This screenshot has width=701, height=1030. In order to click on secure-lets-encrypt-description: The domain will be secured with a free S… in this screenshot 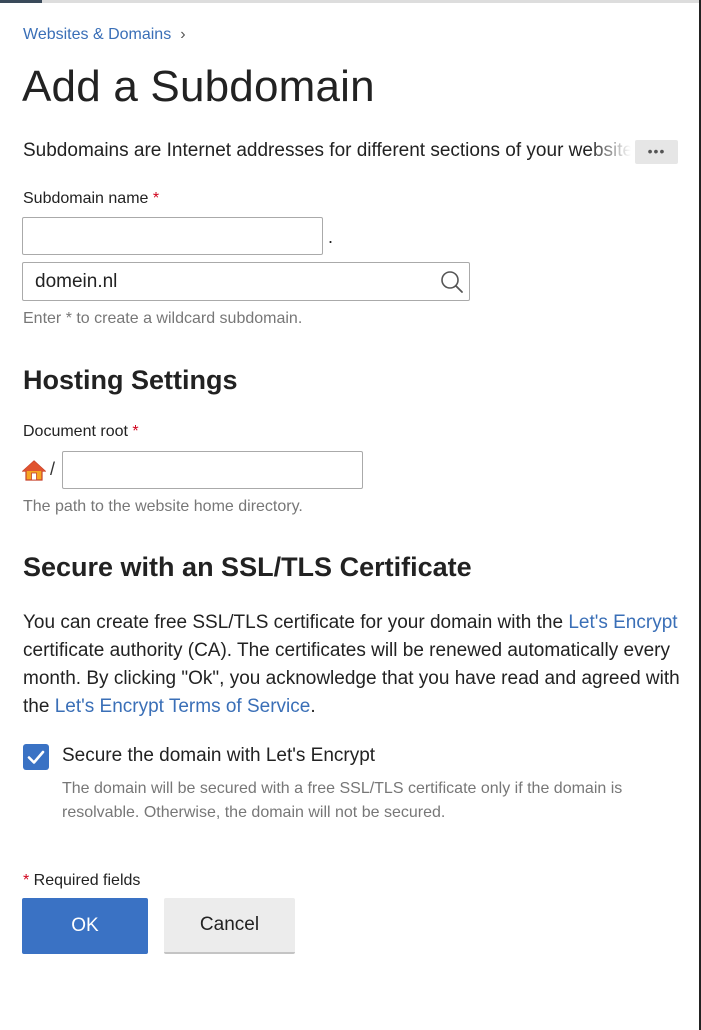, I will do `click(342, 800)`.